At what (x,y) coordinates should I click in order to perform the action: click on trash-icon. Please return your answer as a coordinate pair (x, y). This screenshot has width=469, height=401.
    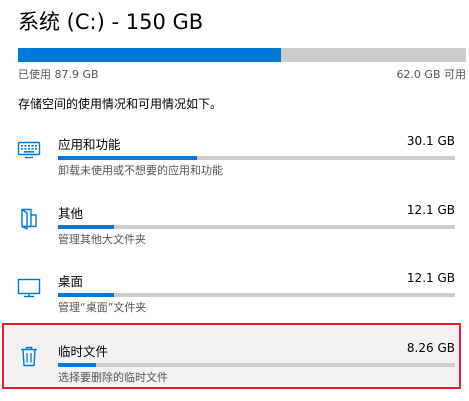
    Looking at the image, I should click on (29, 356).